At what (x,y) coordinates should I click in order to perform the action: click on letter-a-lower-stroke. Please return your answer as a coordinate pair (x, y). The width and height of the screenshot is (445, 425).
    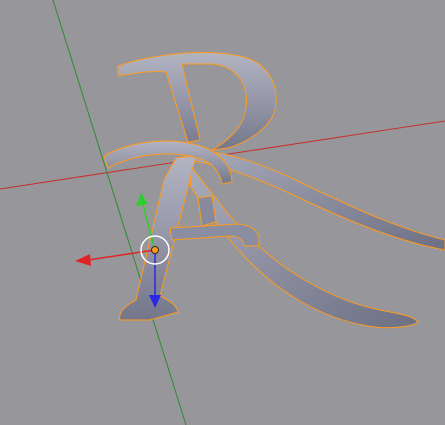
    Looking at the image, I should click on (214, 235).